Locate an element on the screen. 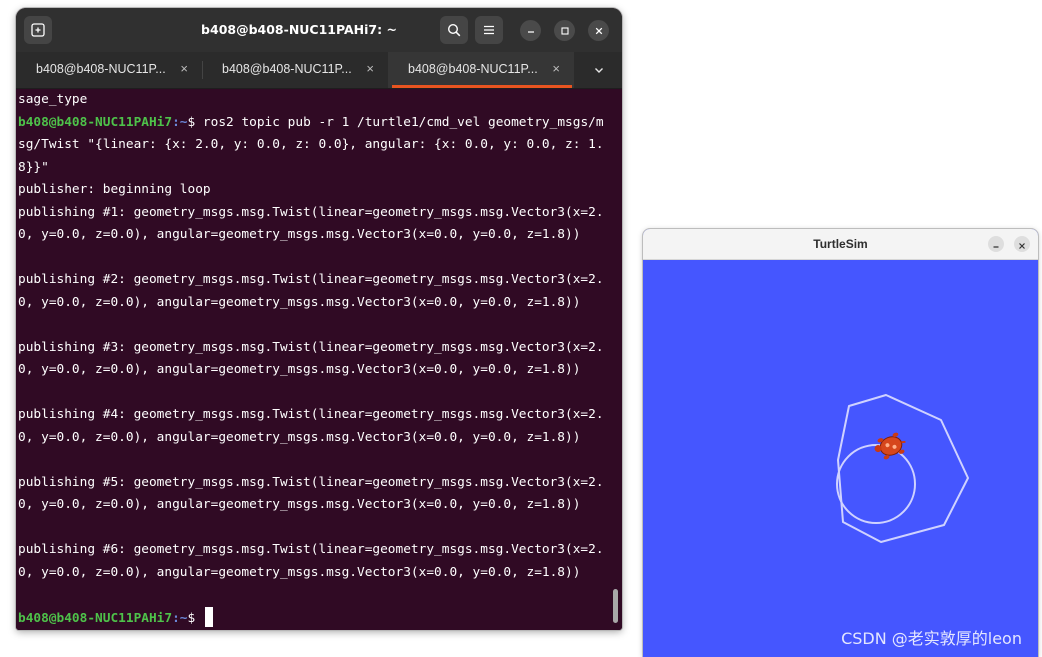  close-button is located at coordinates (598, 30).